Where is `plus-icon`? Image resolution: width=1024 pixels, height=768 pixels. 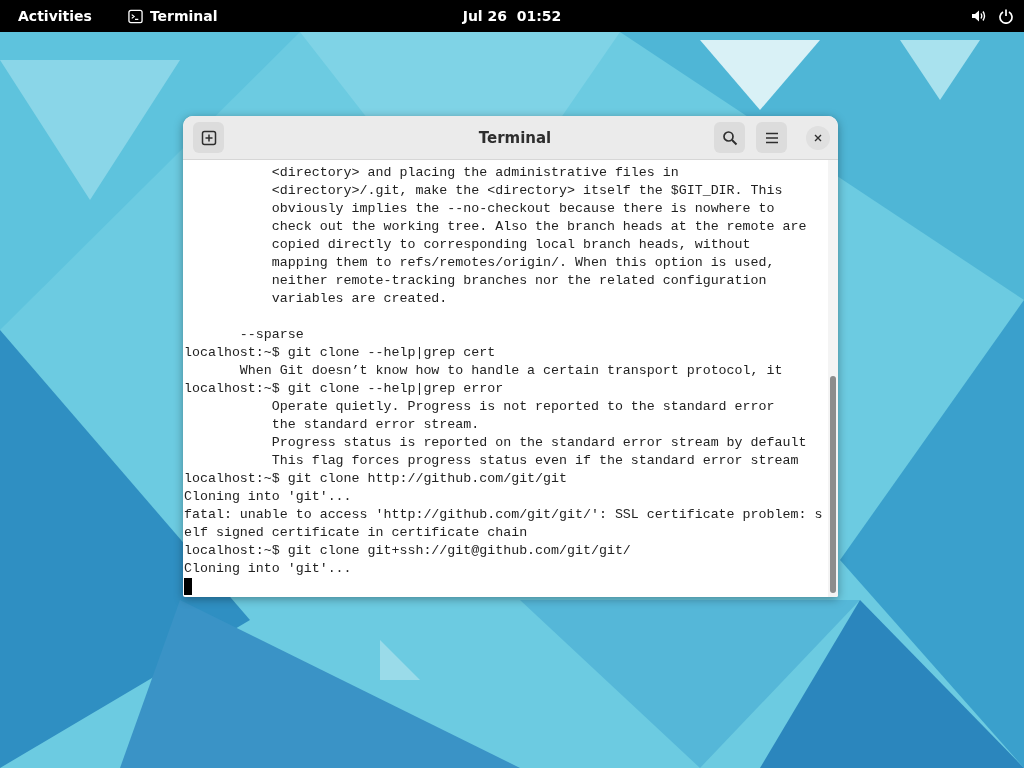
plus-icon is located at coordinates (208, 137).